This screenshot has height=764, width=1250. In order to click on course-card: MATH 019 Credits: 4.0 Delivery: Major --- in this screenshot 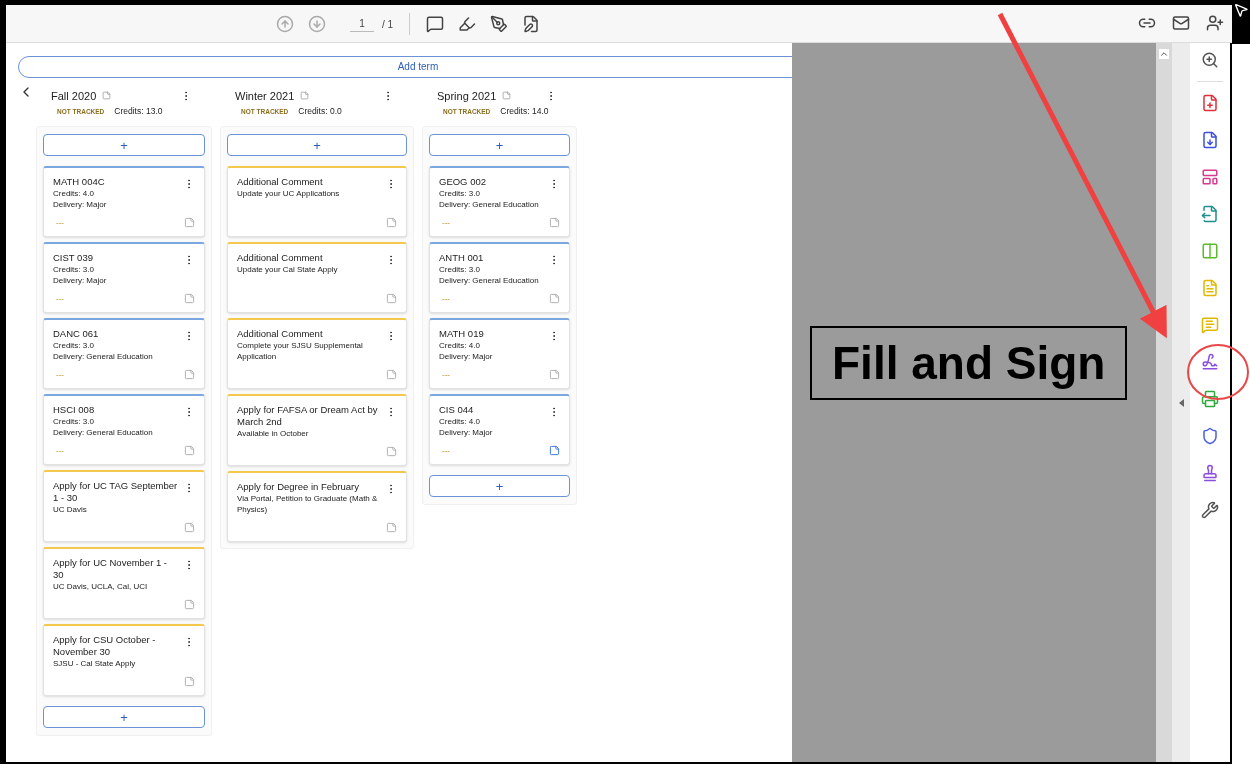, I will do `click(499, 353)`.